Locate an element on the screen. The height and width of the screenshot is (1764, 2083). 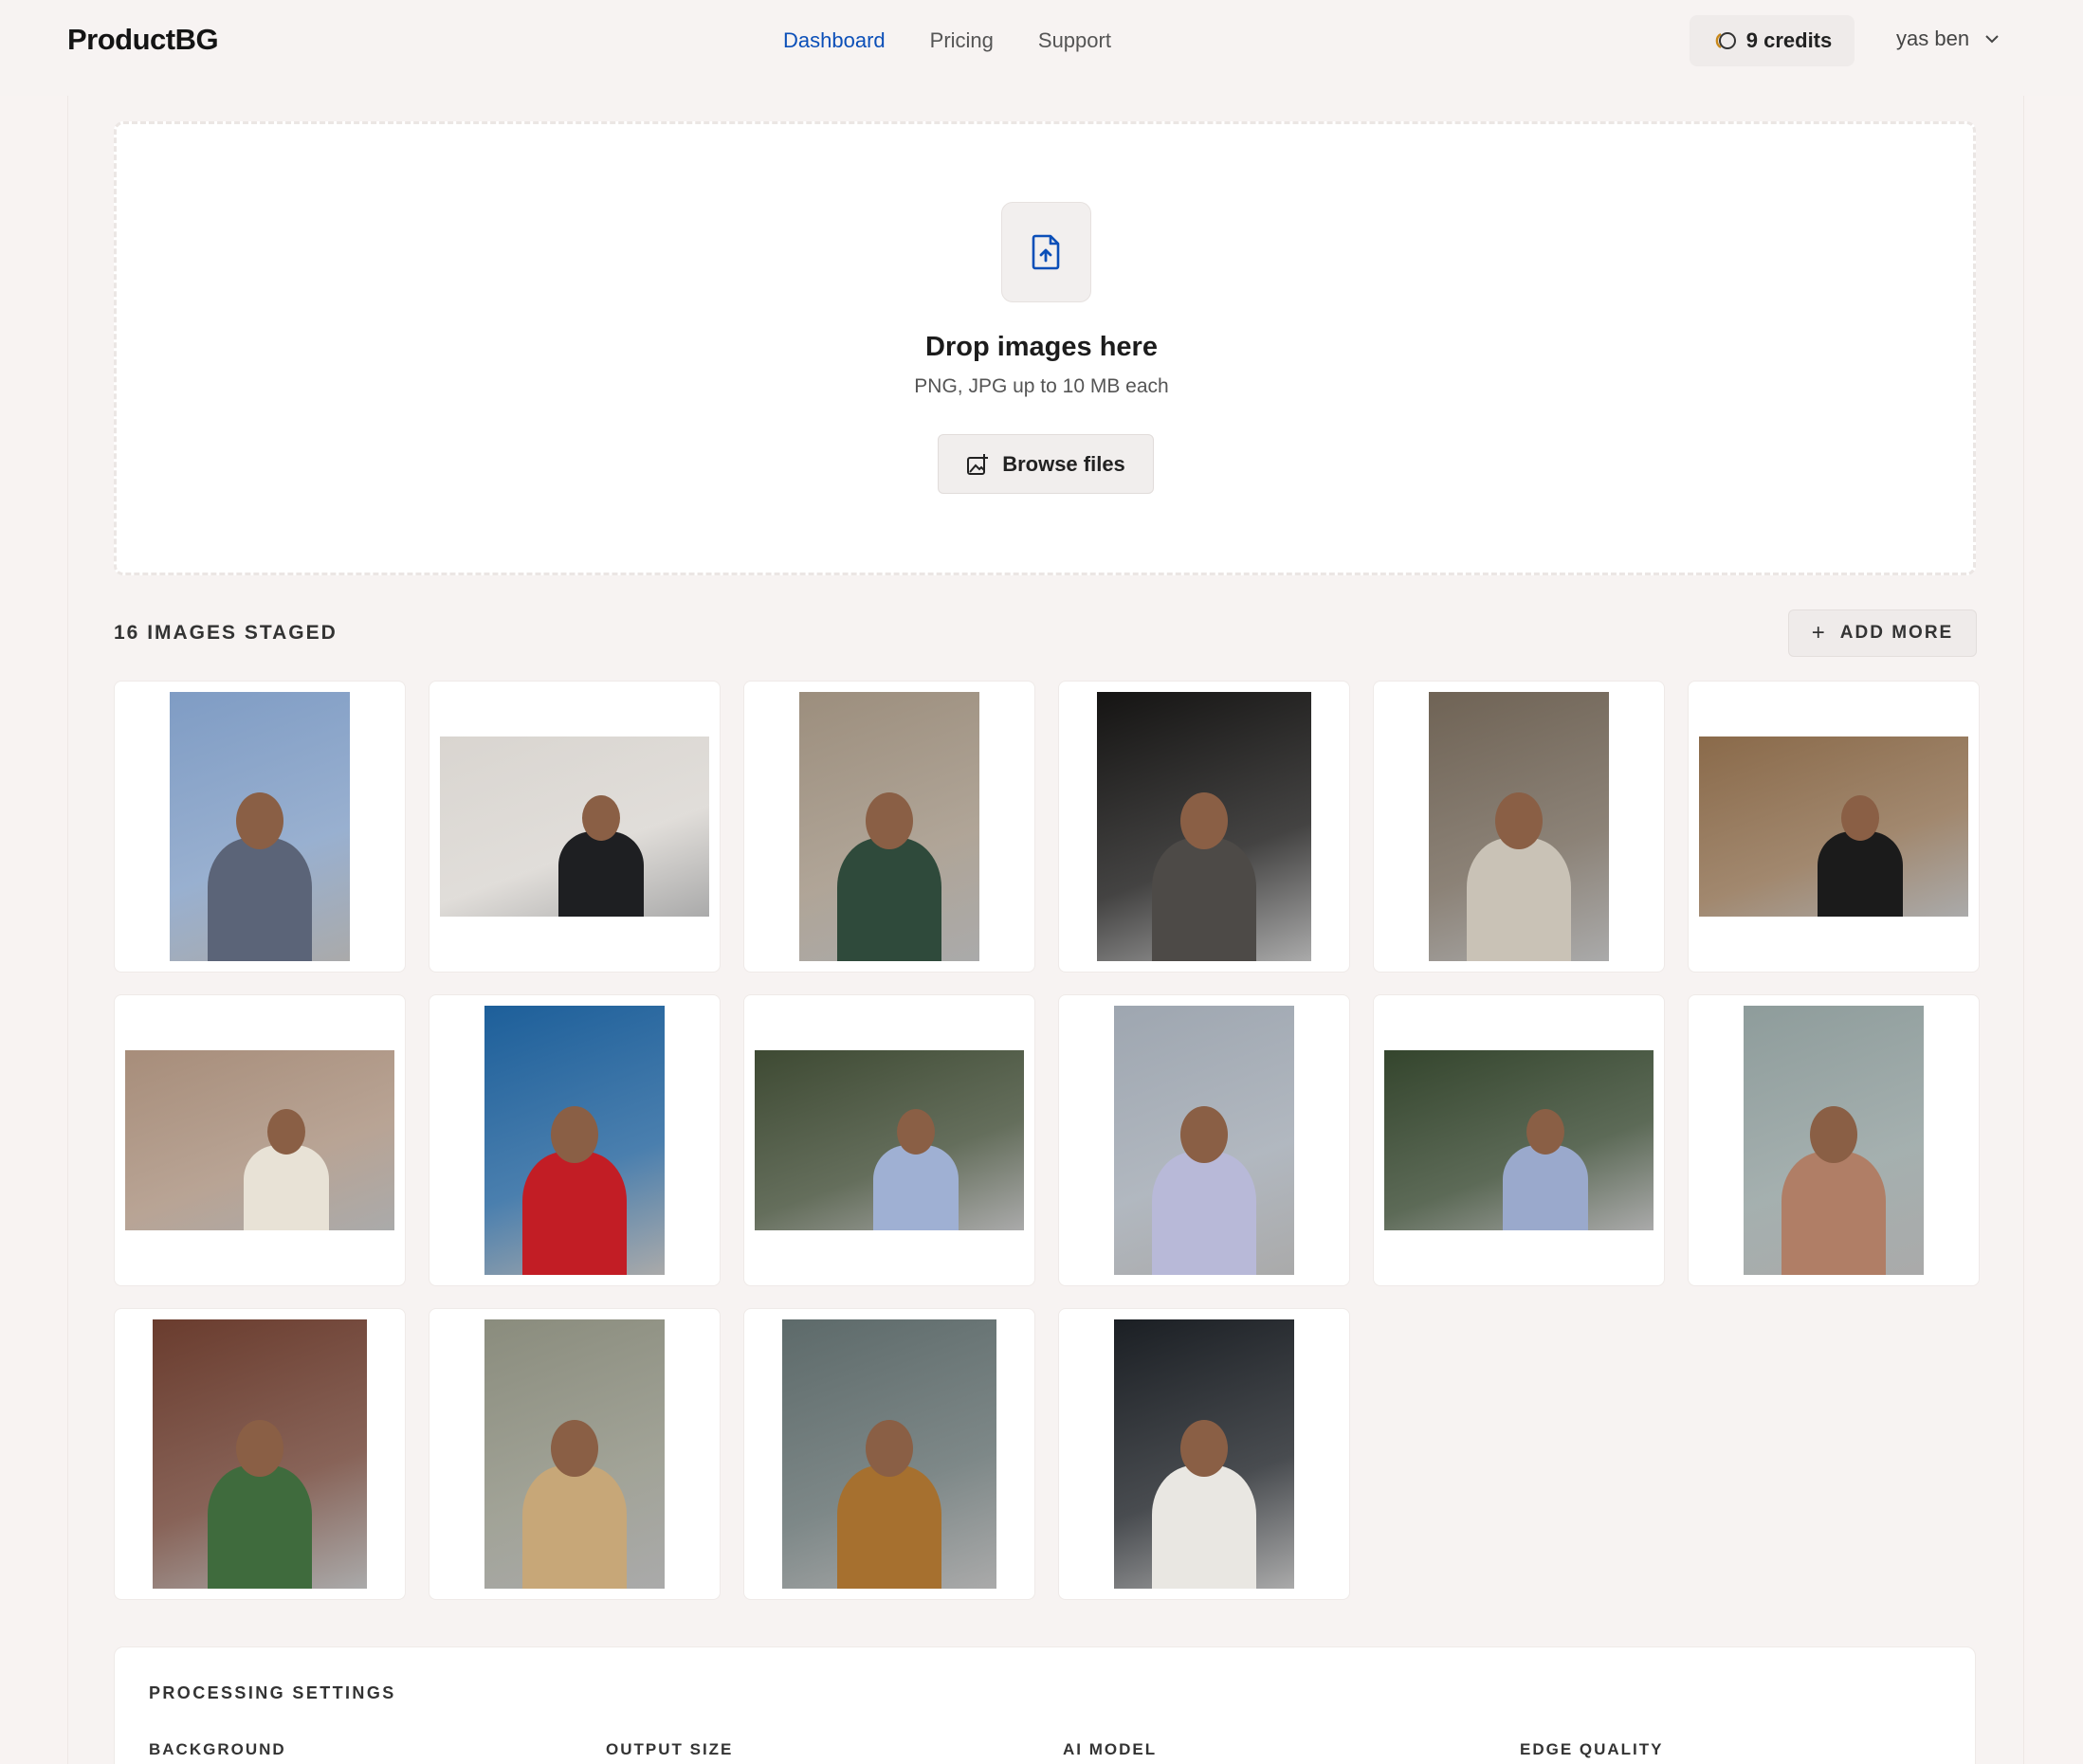
upload-tile is located at coordinates (1046, 252).